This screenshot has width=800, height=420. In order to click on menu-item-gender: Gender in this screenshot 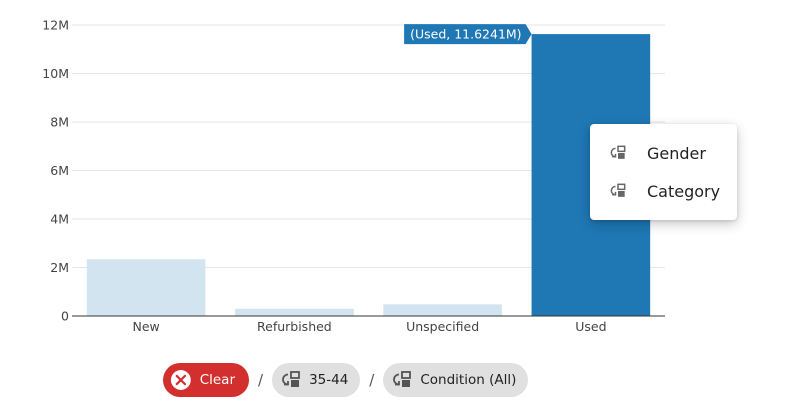, I will do `click(663, 153)`.